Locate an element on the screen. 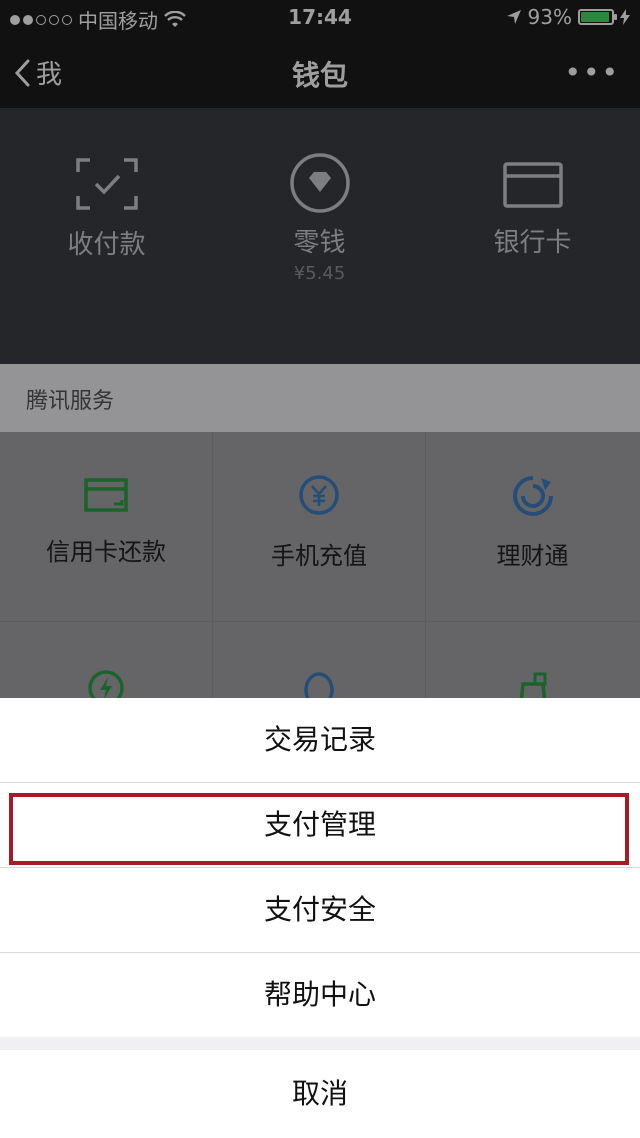 This screenshot has width=640, height=1138. action-help-center: 帮助中心 is located at coordinates (320, 995).